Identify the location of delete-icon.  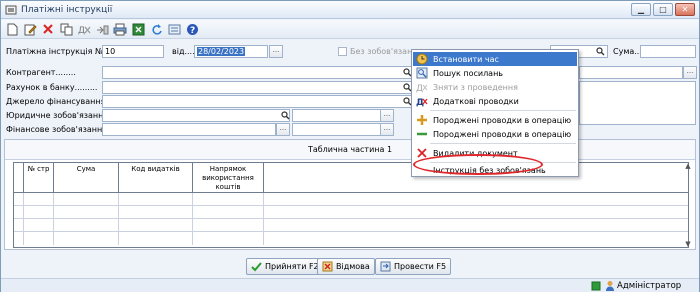
(48, 29).